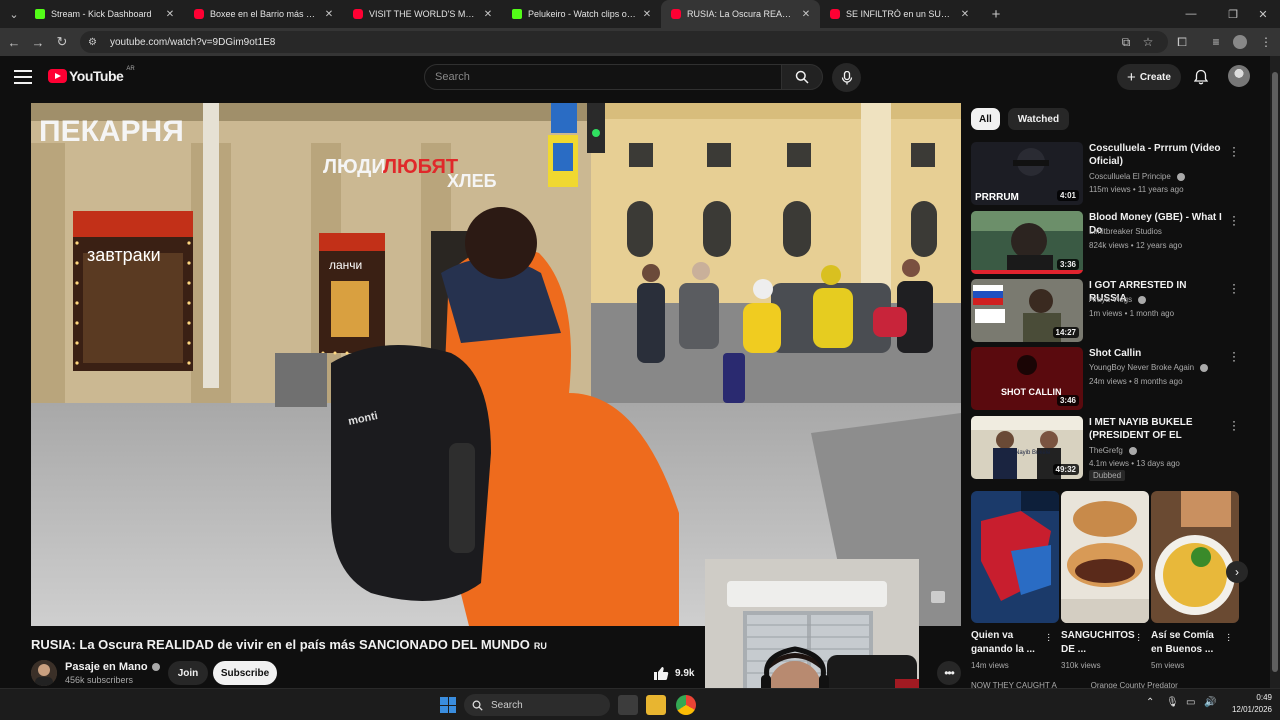 This screenshot has width=1280, height=720. What do you see at coordinates (802, 77) in the screenshot?
I see `search-button` at bounding box center [802, 77].